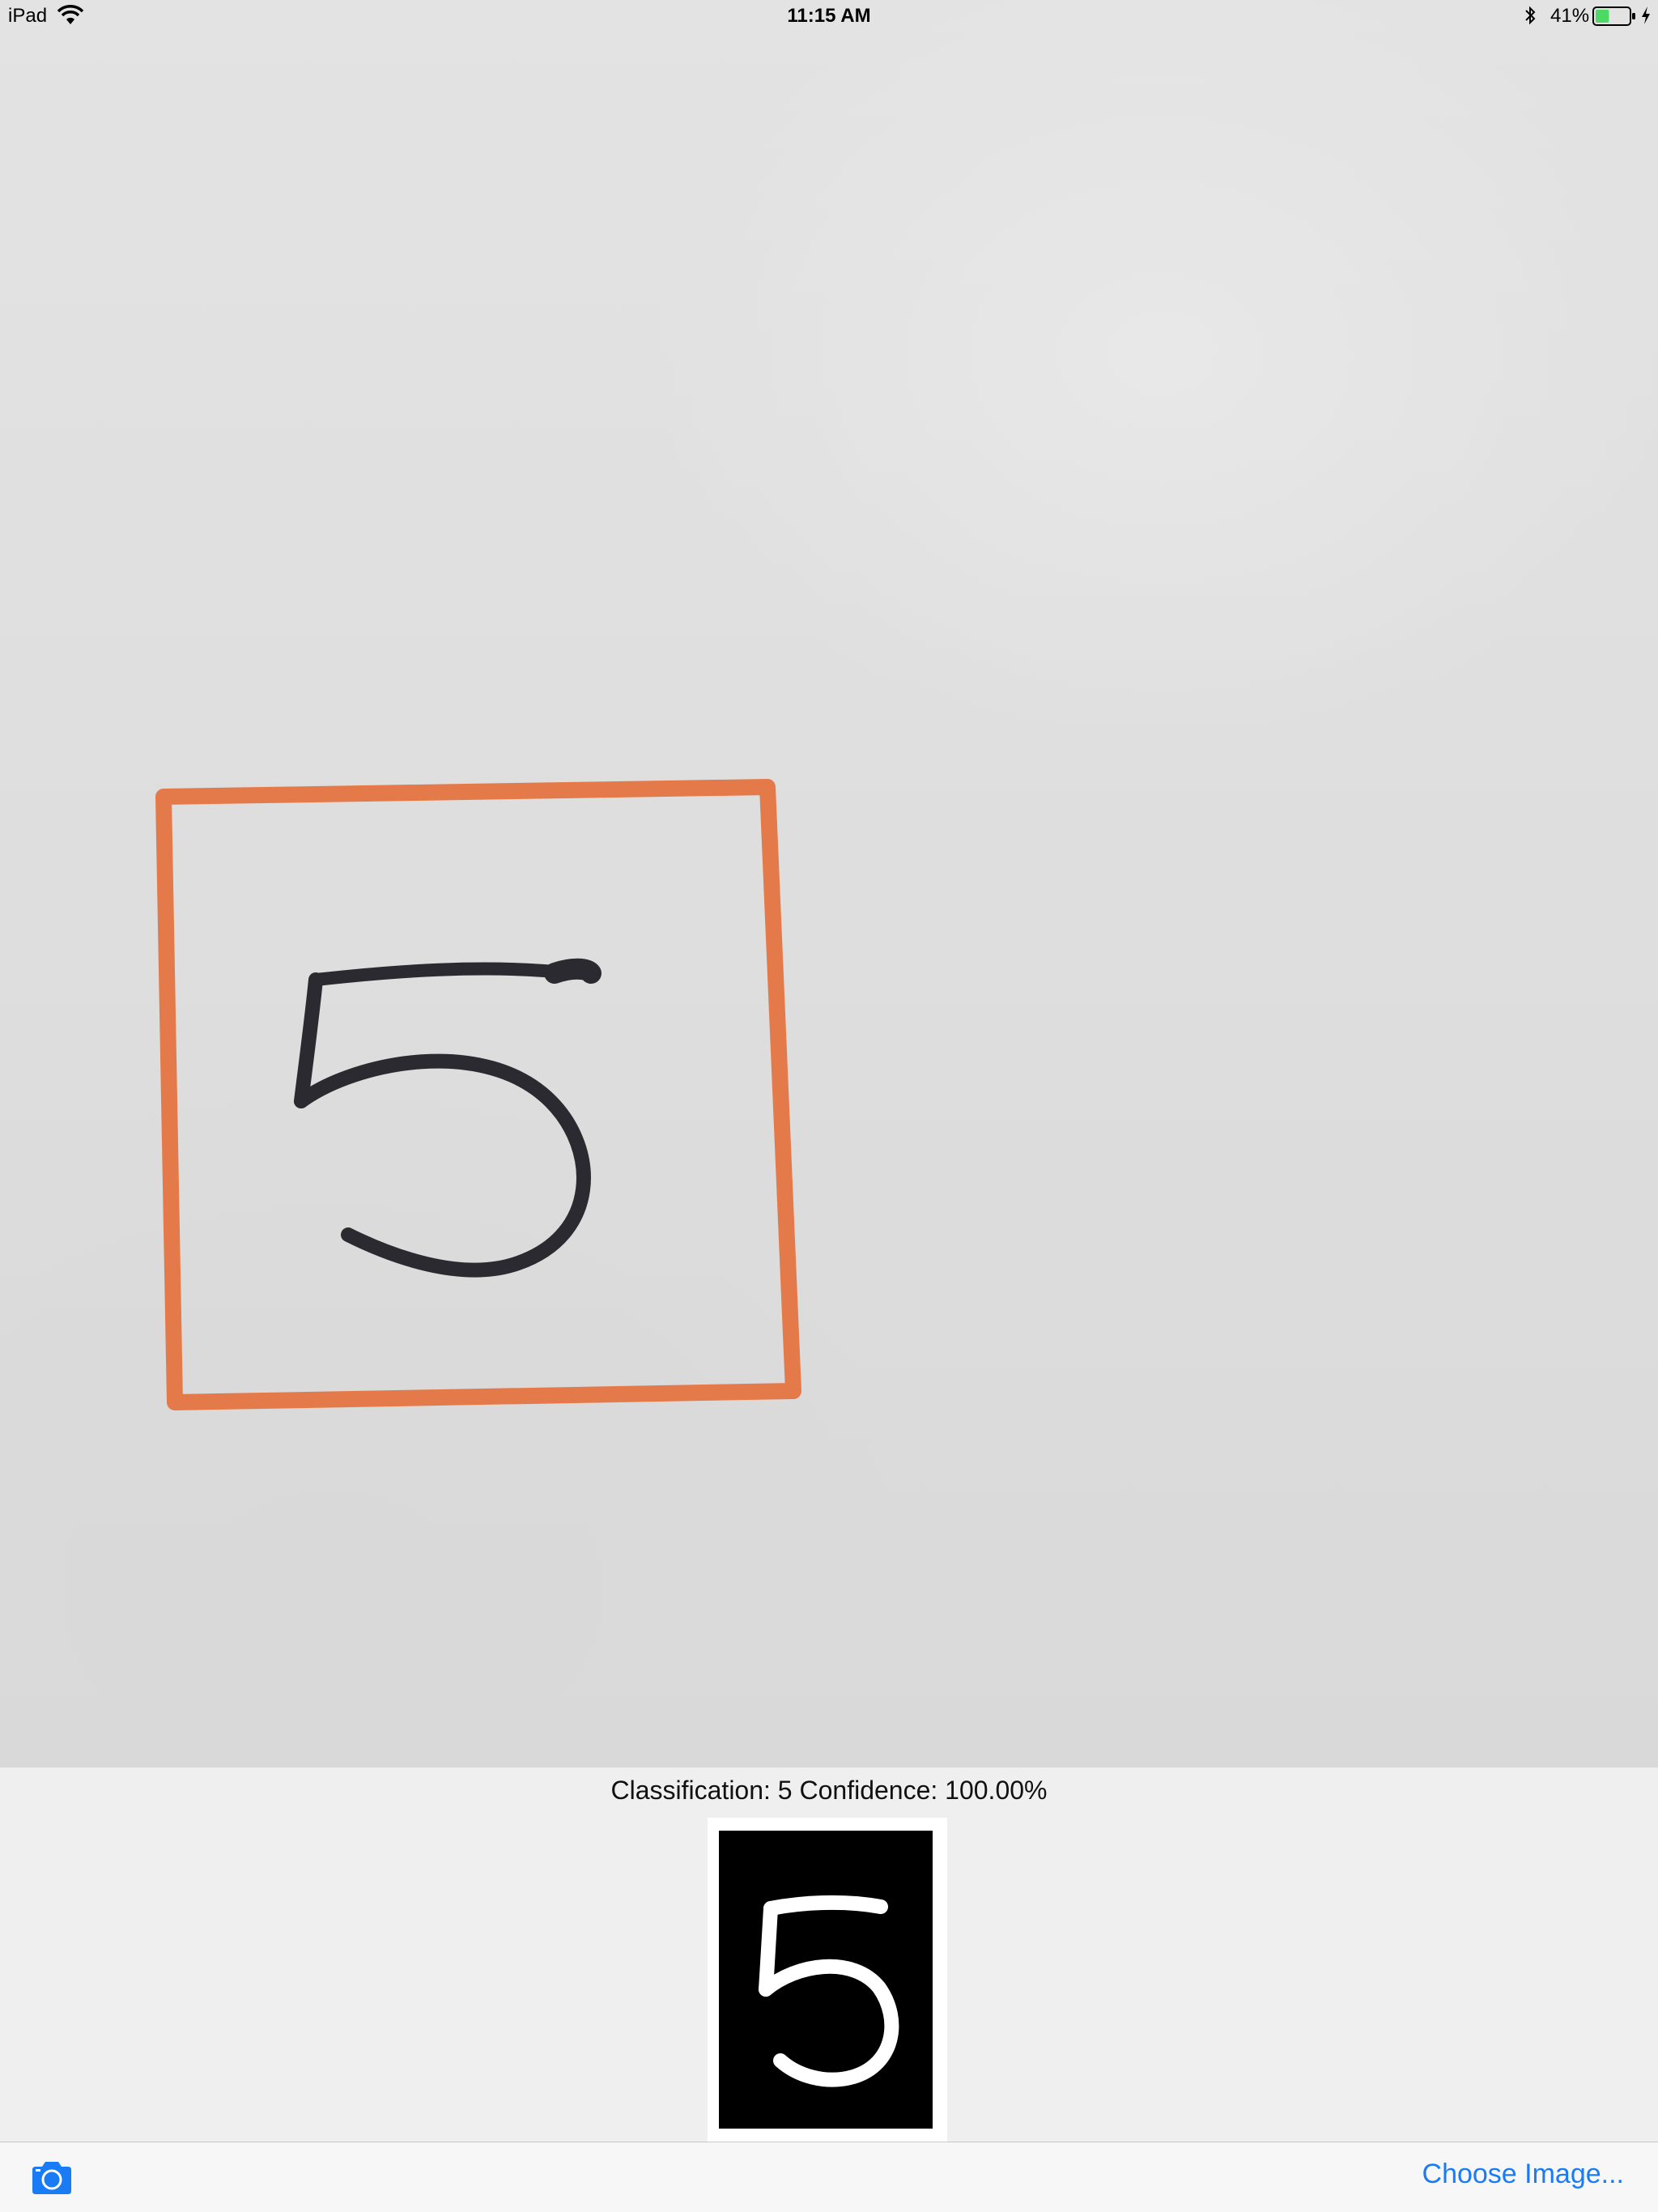 The image size is (1658, 2212). I want to click on charging-bolt-icon, so click(1646, 15).